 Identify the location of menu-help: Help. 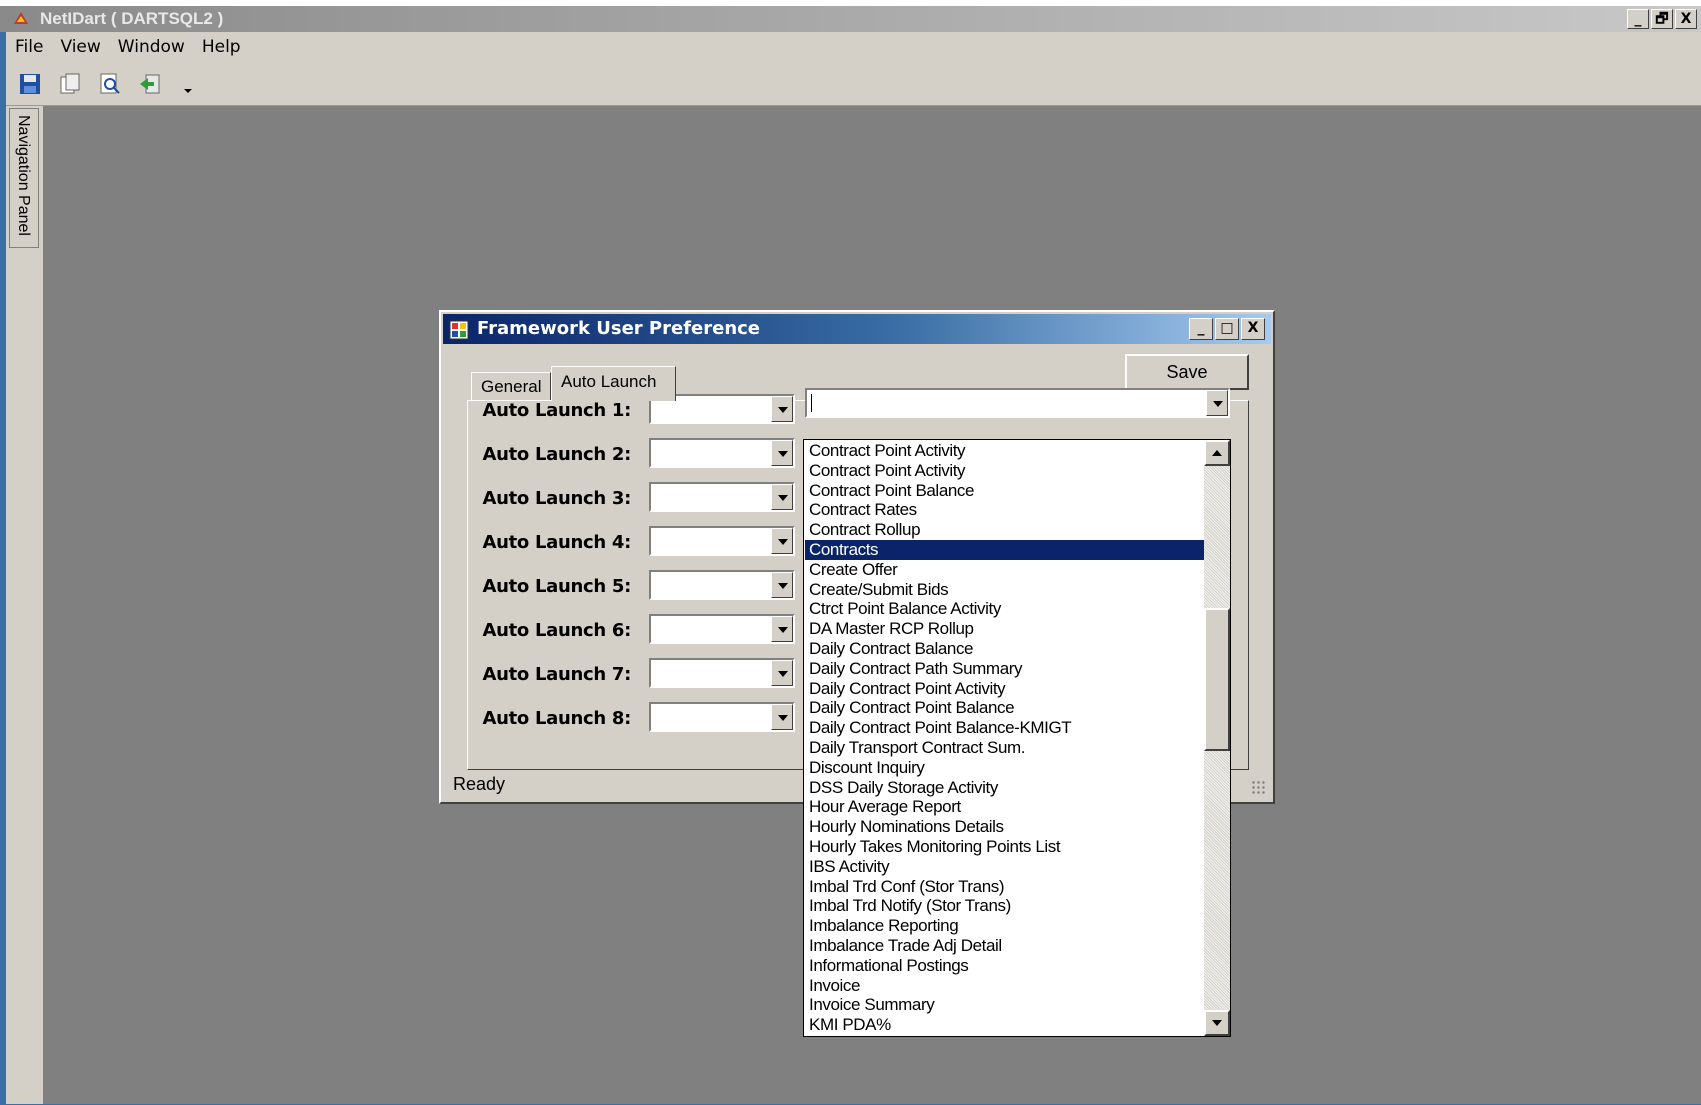
(221, 47).